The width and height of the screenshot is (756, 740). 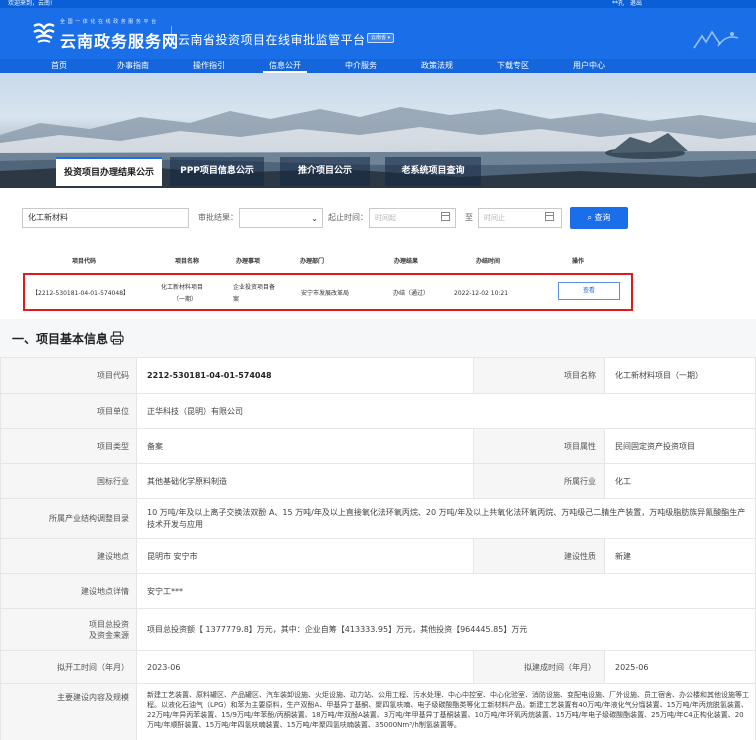 What do you see at coordinates (68, 556) in the screenshot?
I see `location-label: 建设地点` at bounding box center [68, 556].